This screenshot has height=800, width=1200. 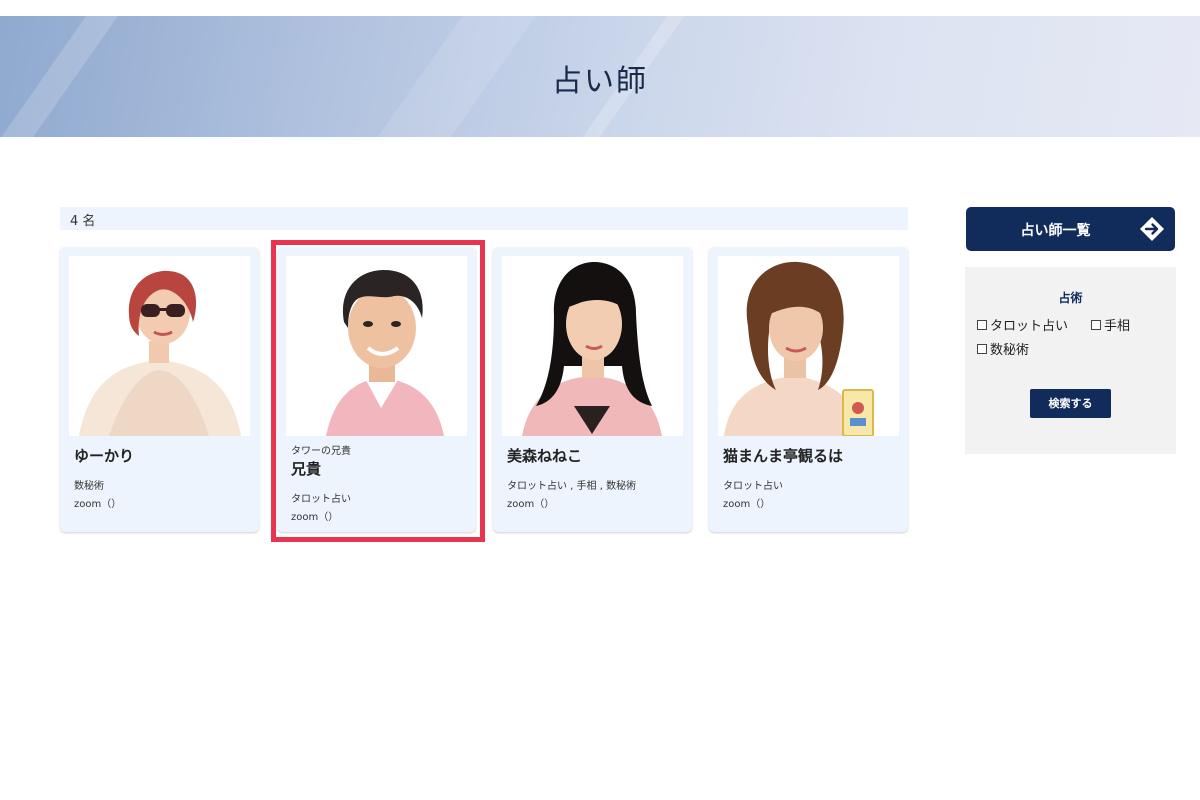 What do you see at coordinates (1070, 360) in the screenshot?
I see `search-filter-panel: 占術 タロット占い 手相 数秘術 検索する` at bounding box center [1070, 360].